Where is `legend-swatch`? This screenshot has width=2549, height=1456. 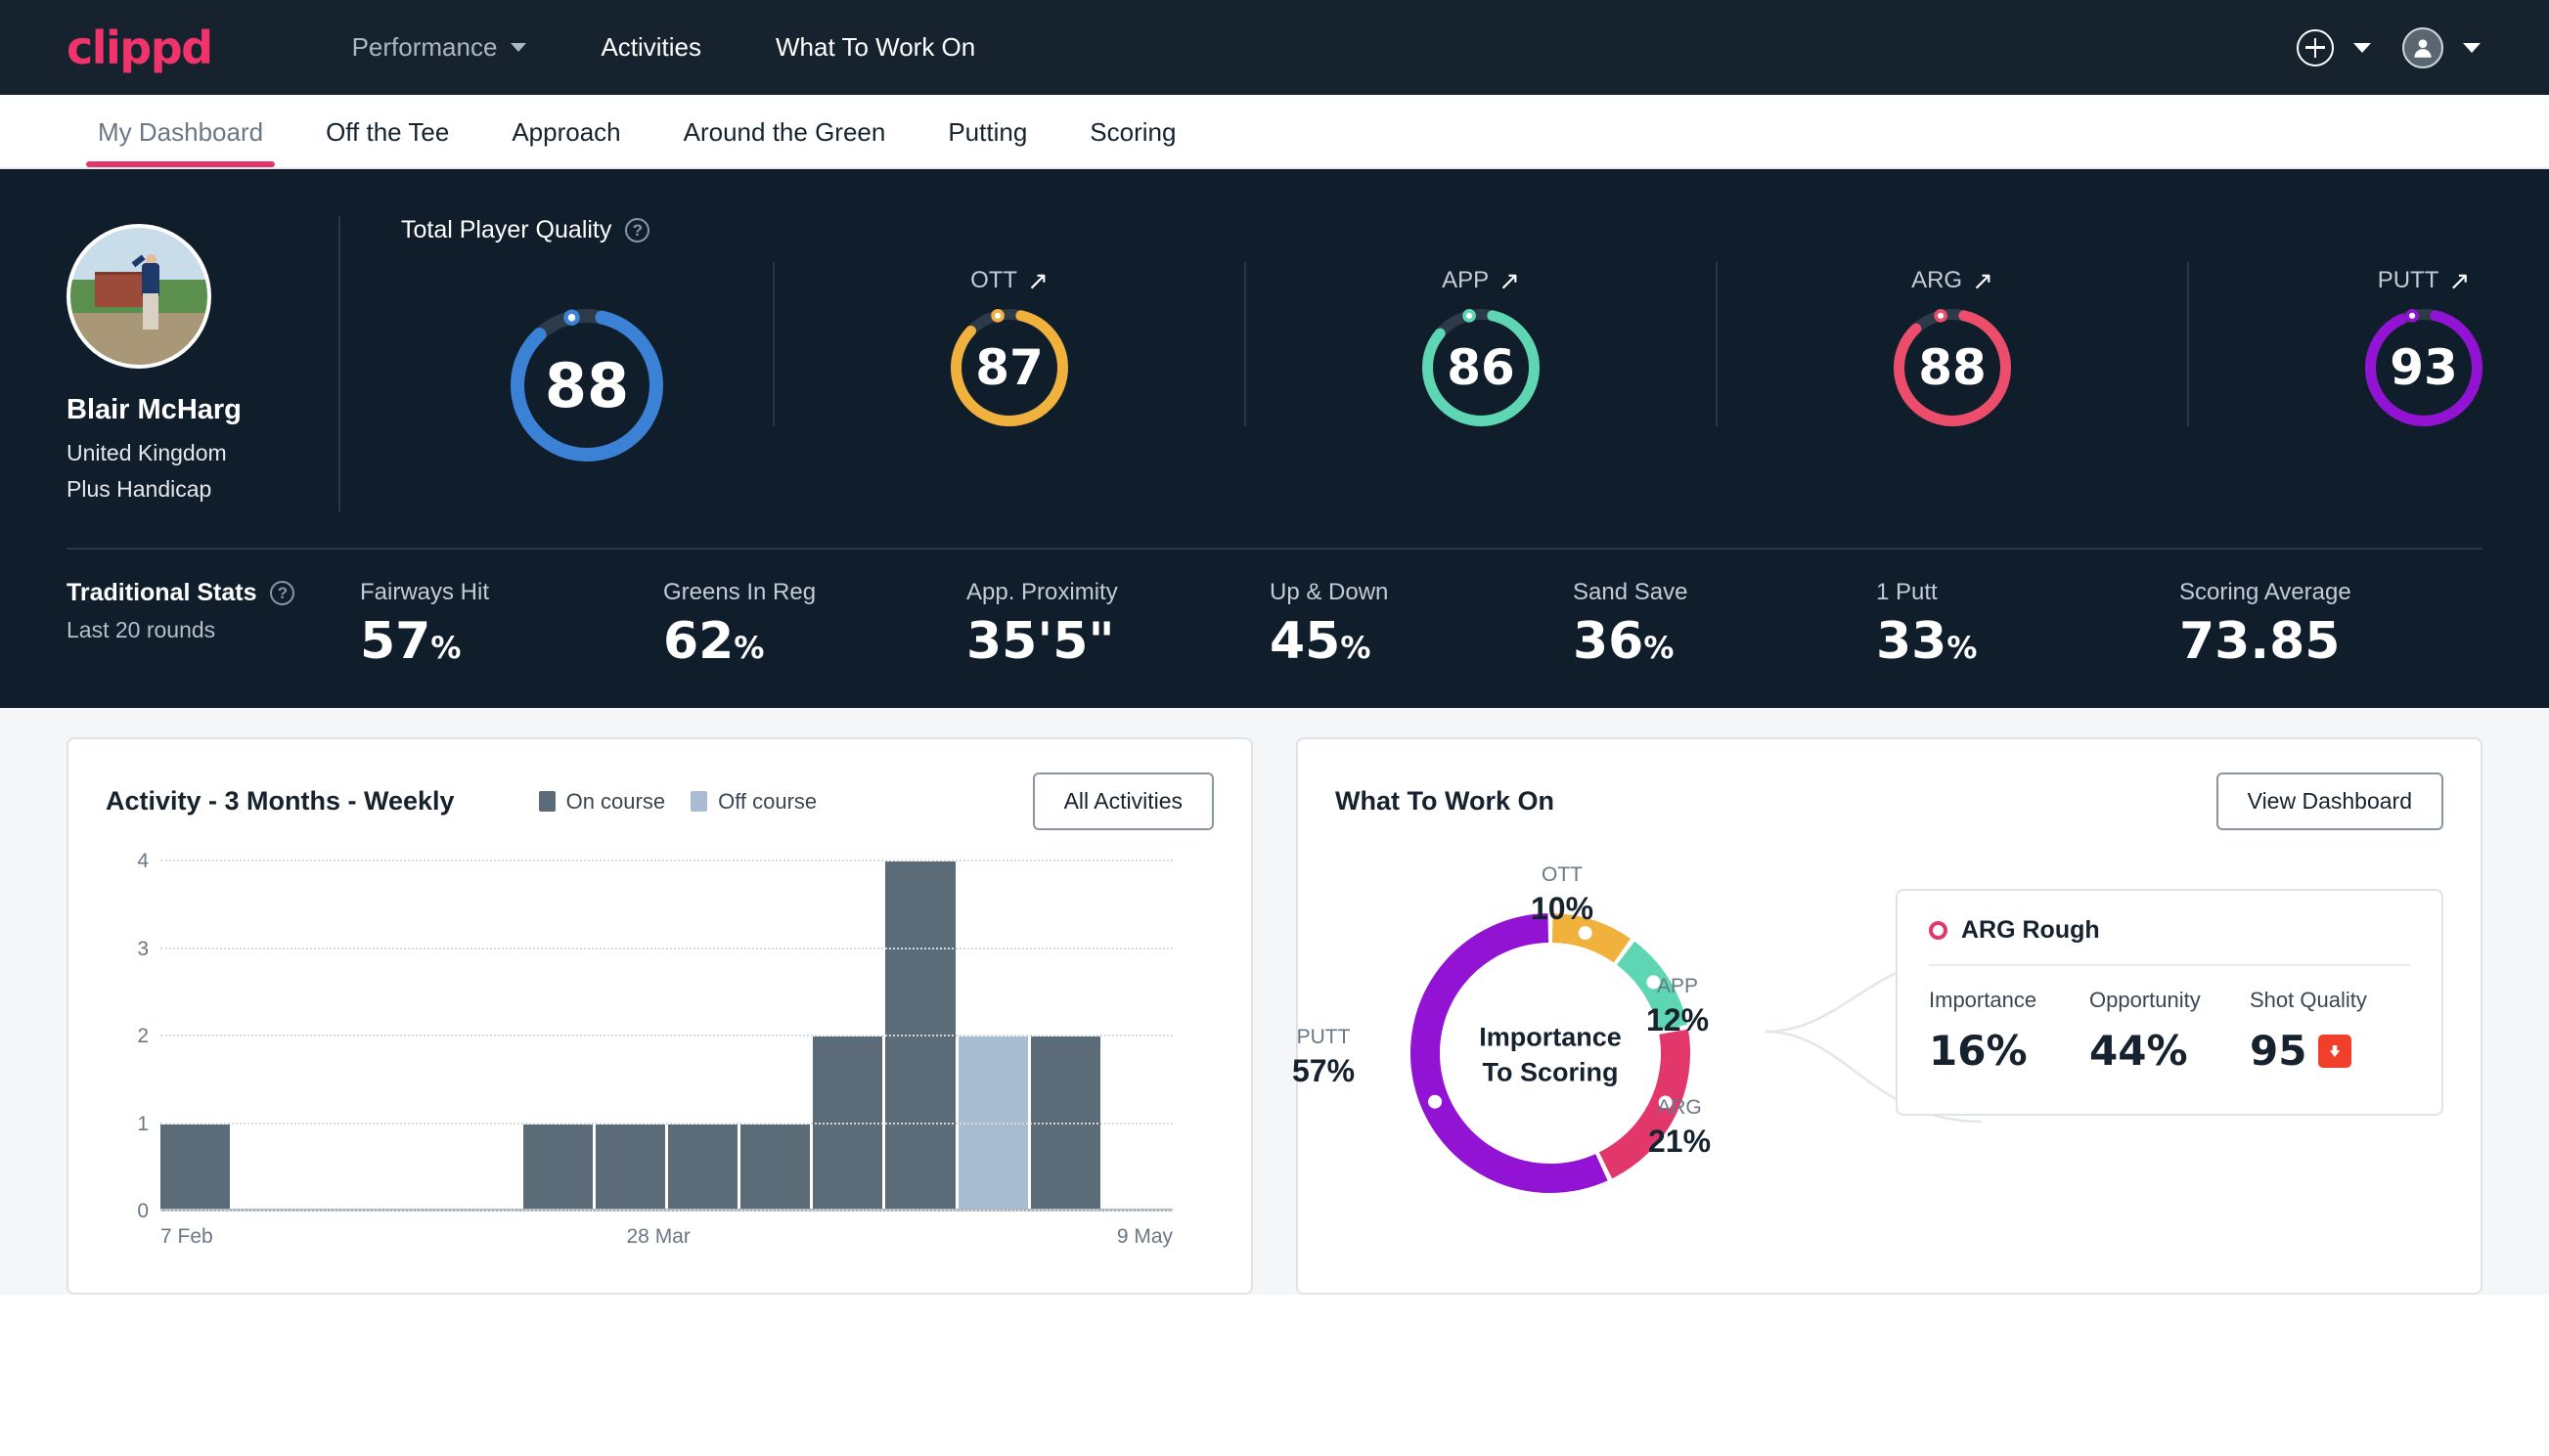 legend-swatch is located at coordinates (700, 801).